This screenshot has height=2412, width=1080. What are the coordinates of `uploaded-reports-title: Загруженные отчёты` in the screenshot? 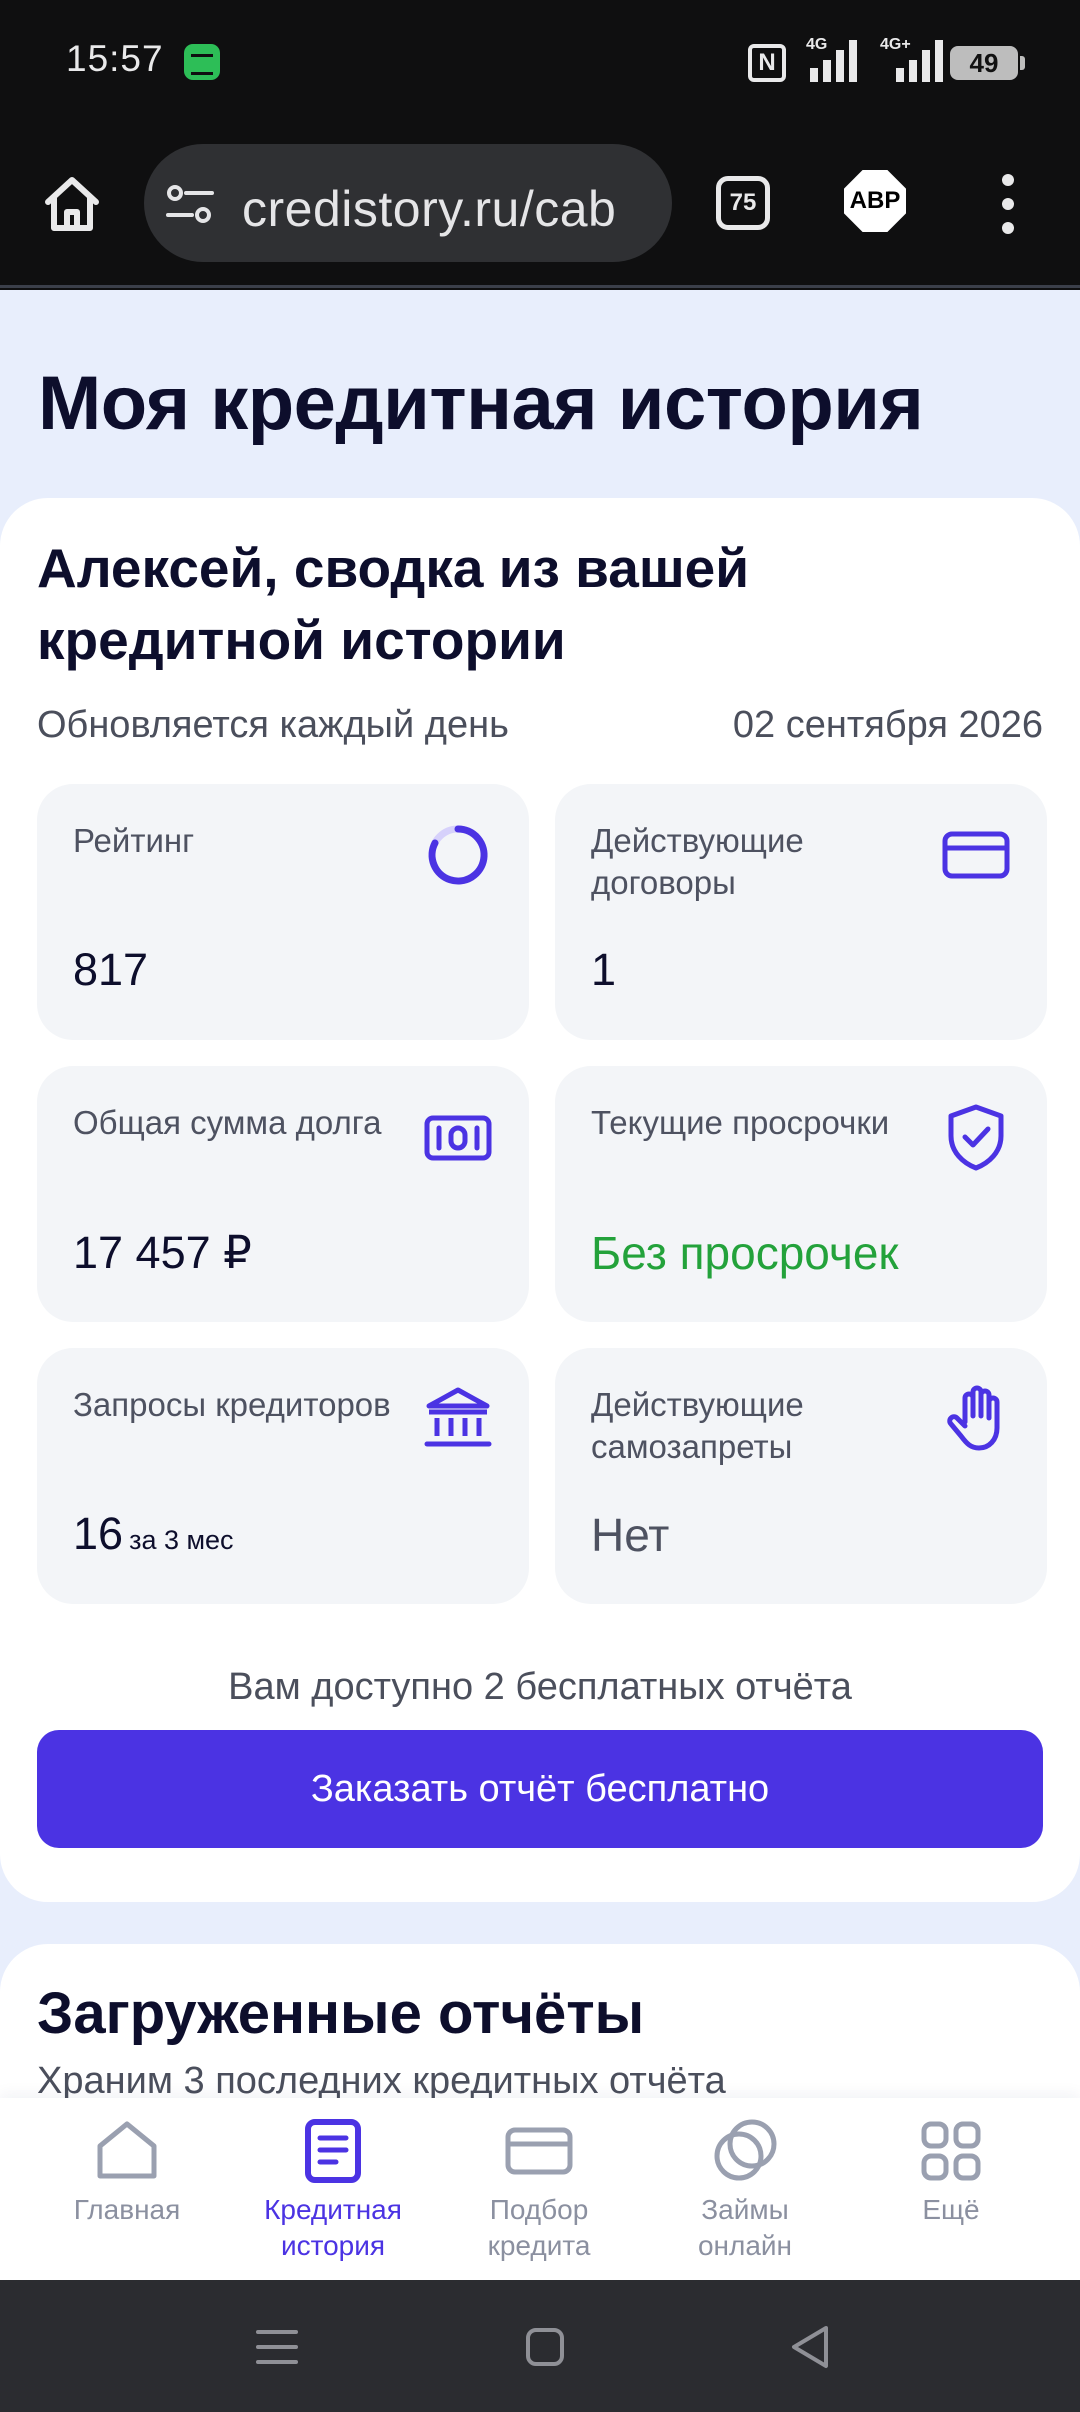 It's located at (341, 2013).